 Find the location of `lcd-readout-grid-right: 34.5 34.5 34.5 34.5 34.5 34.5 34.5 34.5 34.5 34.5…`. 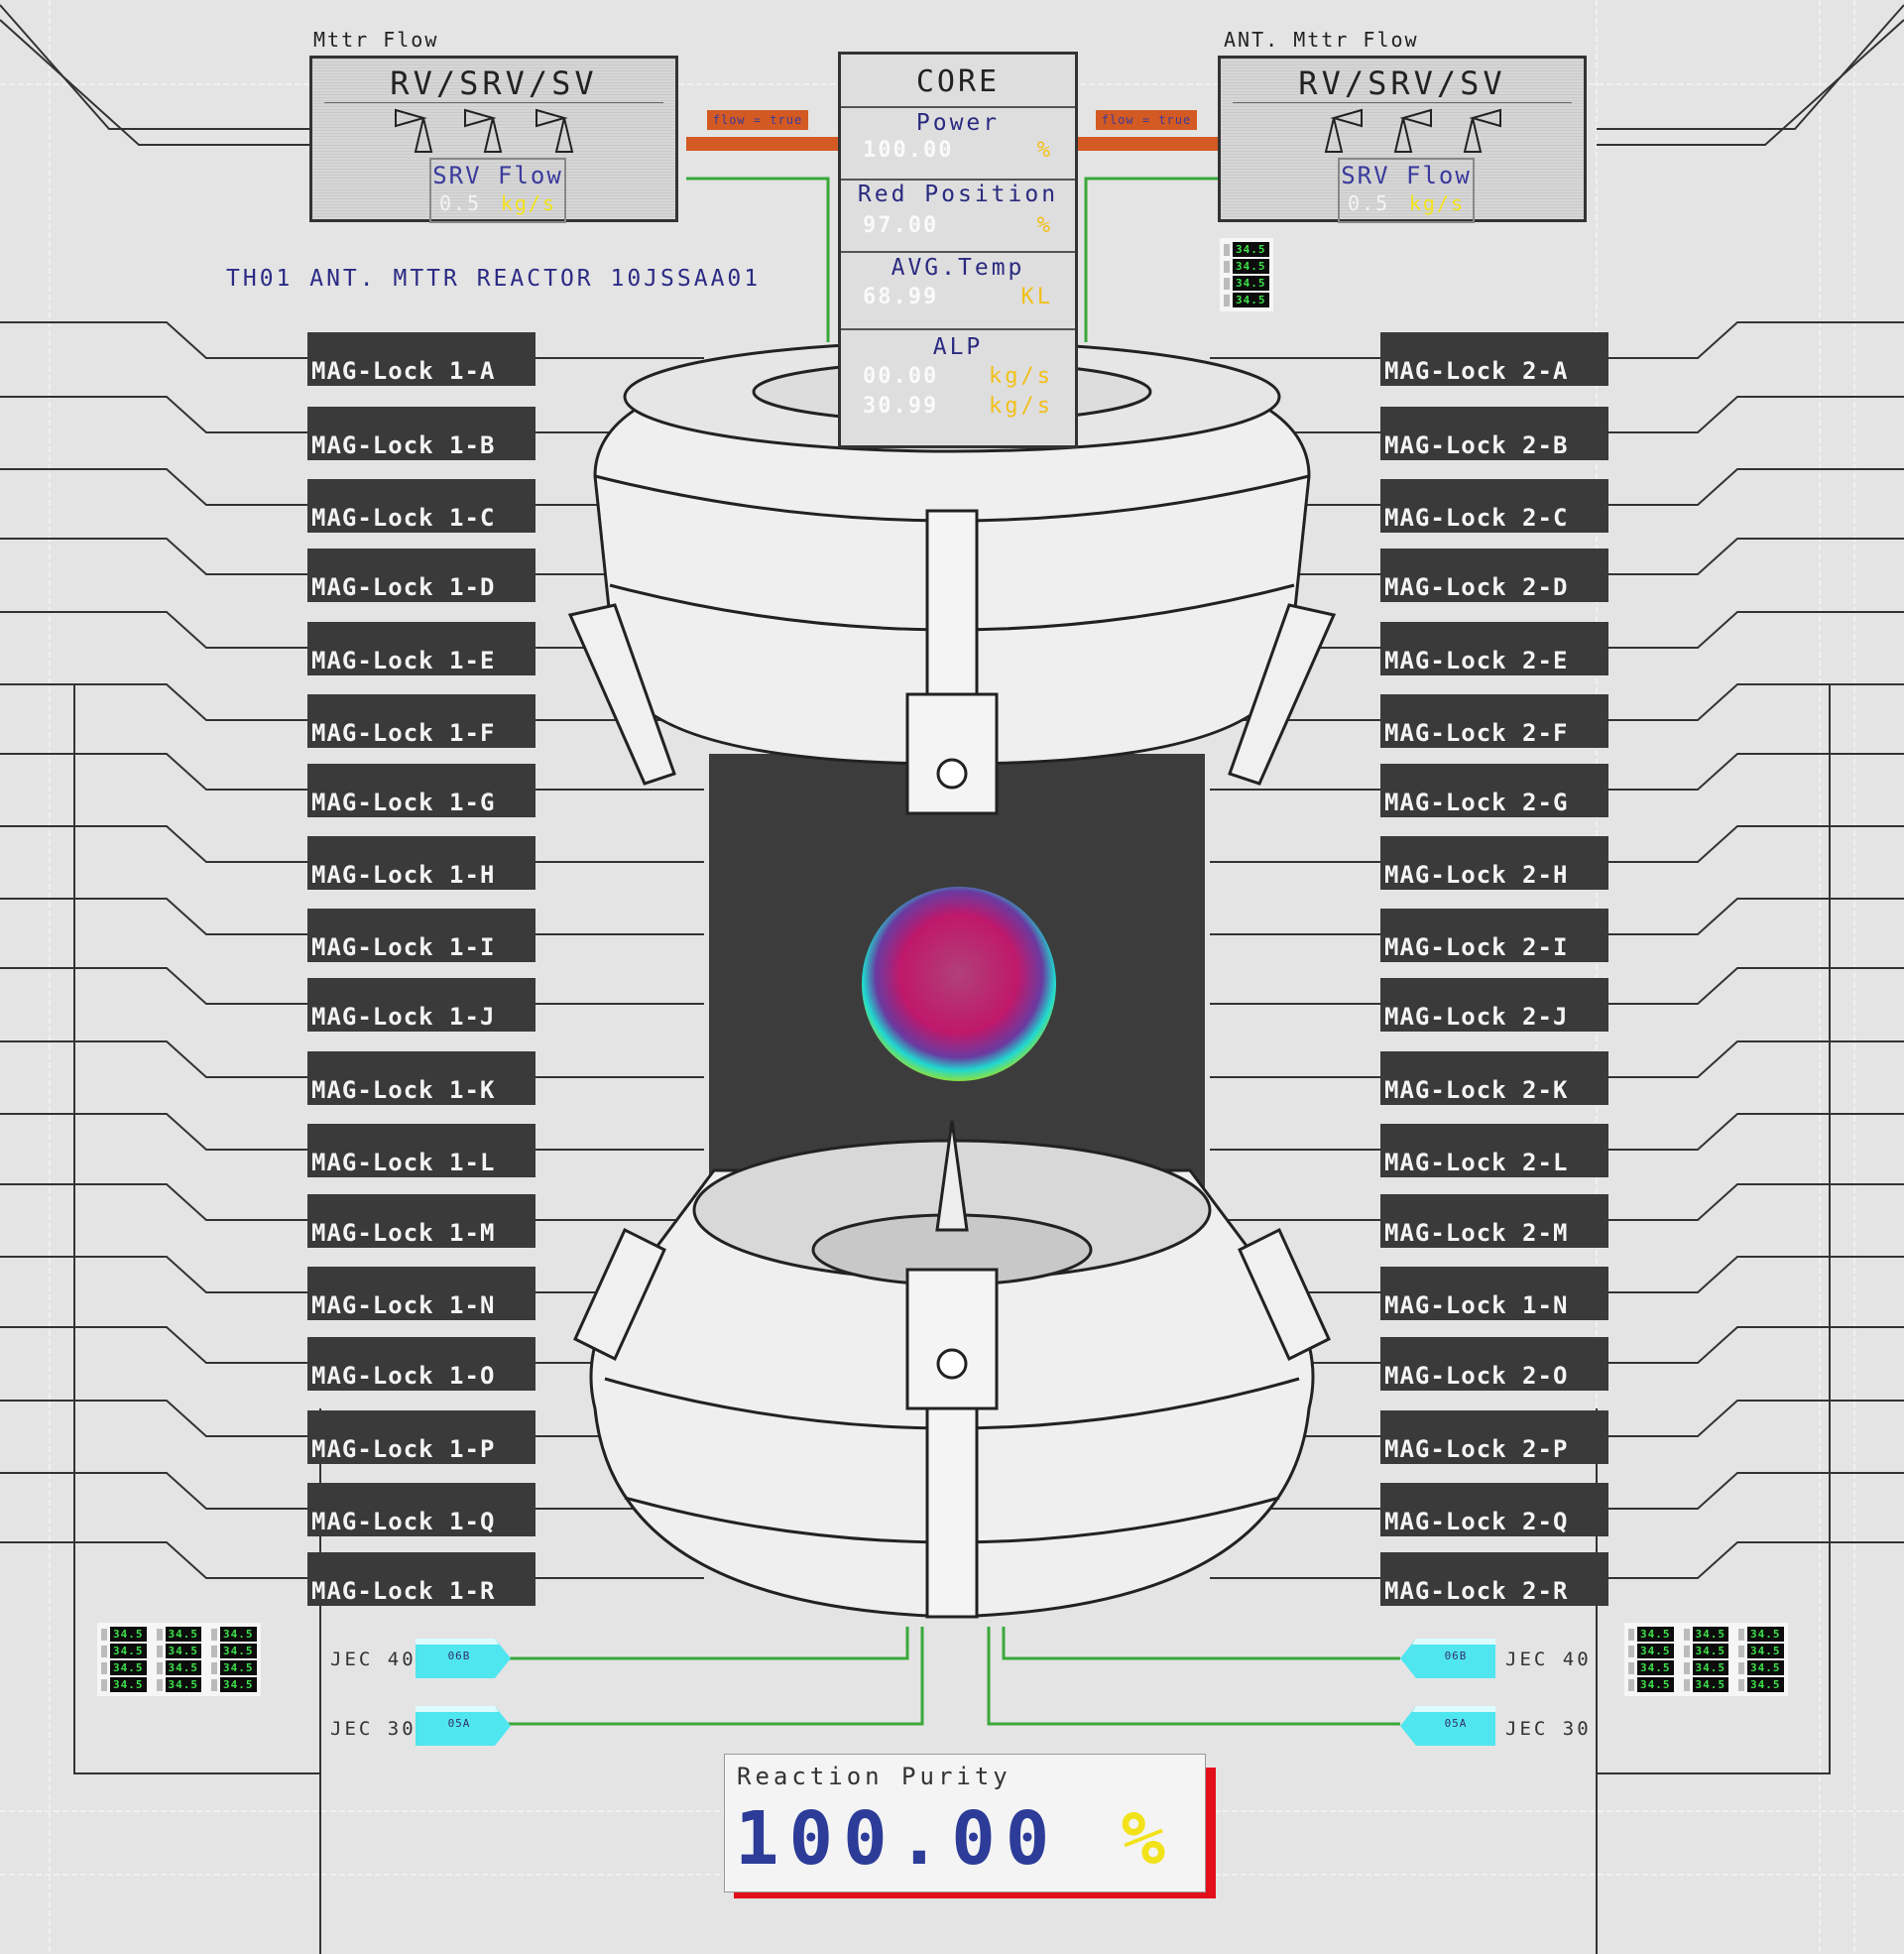

lcd-readout-grid-right: 34.5 34.5 34.5 34.5 34.5 34.5 34.5 34.5 34.5 34.5… is located at coordinates (1706, 1659).